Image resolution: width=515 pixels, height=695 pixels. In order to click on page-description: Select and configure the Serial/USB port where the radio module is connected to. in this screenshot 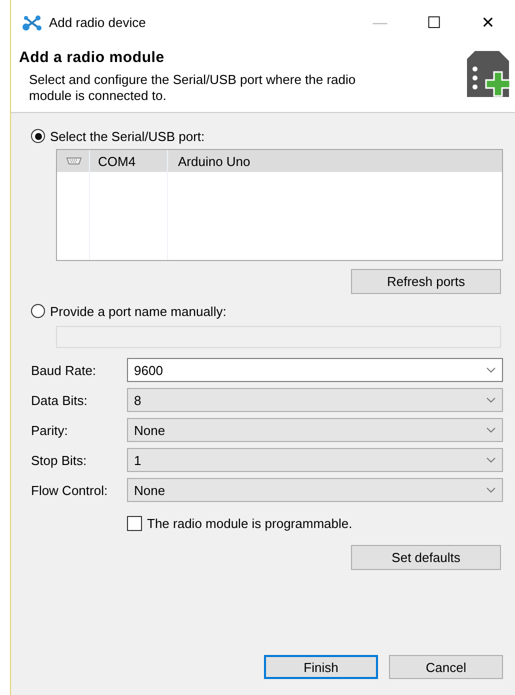, I will do `click(193, 88)`.